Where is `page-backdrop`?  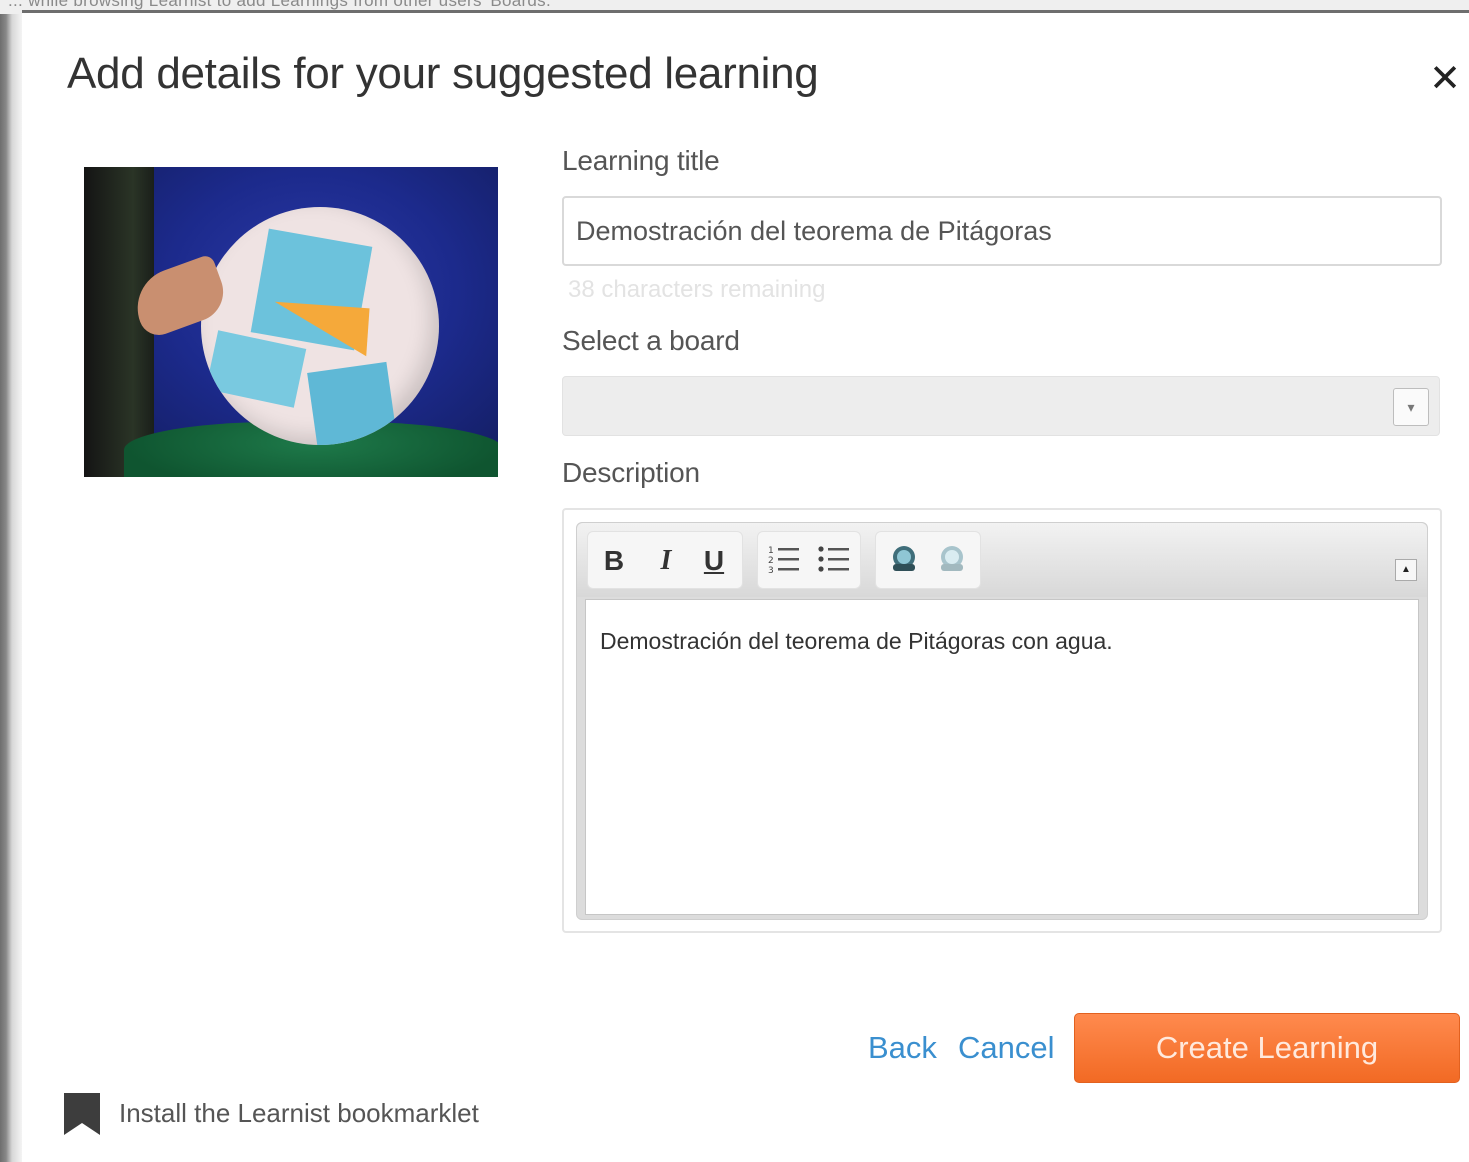
page-backdrop is located at coordinates (11, 581).